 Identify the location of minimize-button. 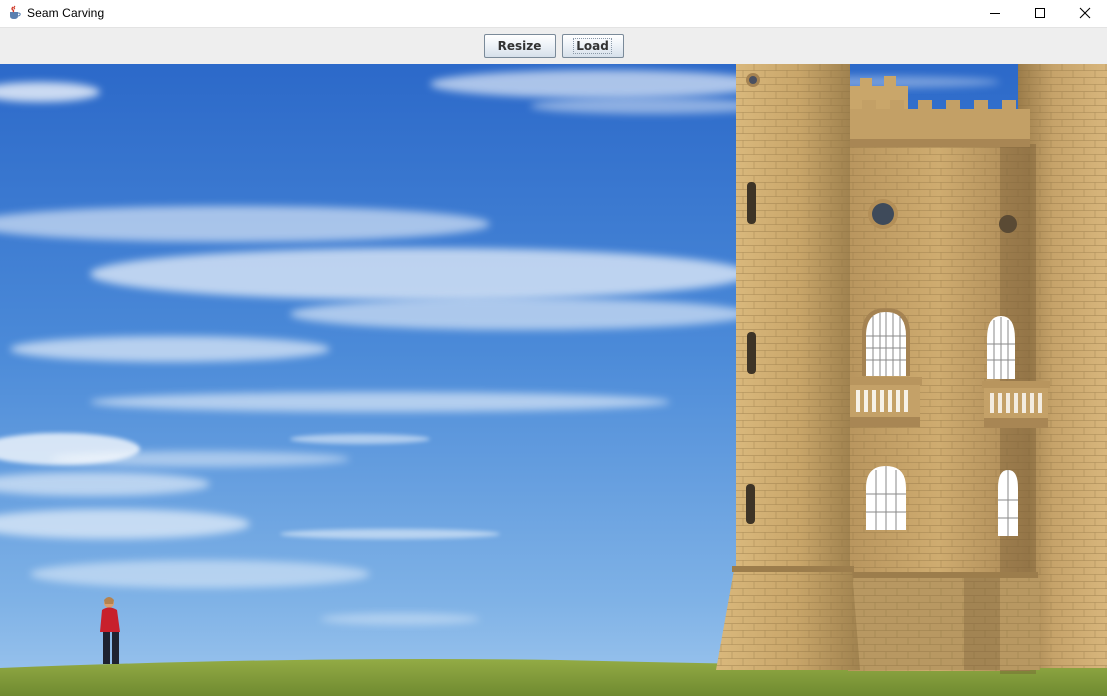
(994, 13).